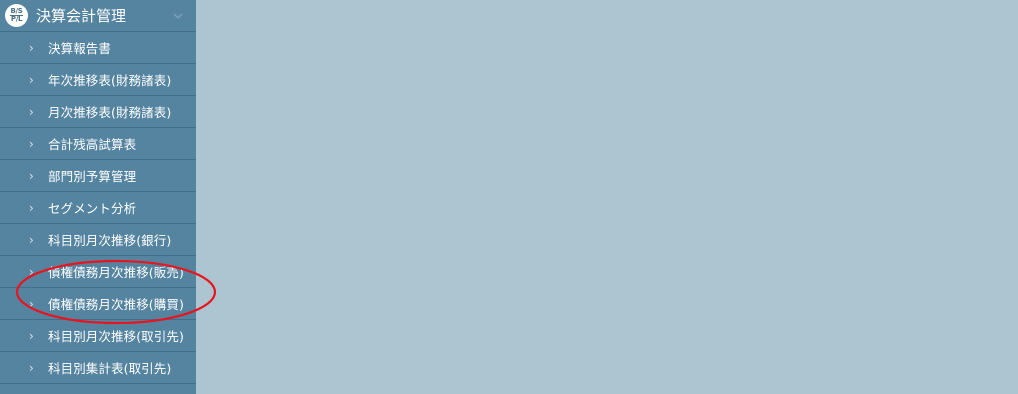 The image size is (1018, 394). Describe the element at coordinates (110, 368) in the screenshot. I see `sidebar-item-label: 科目別集計表(取引先)` at that location.